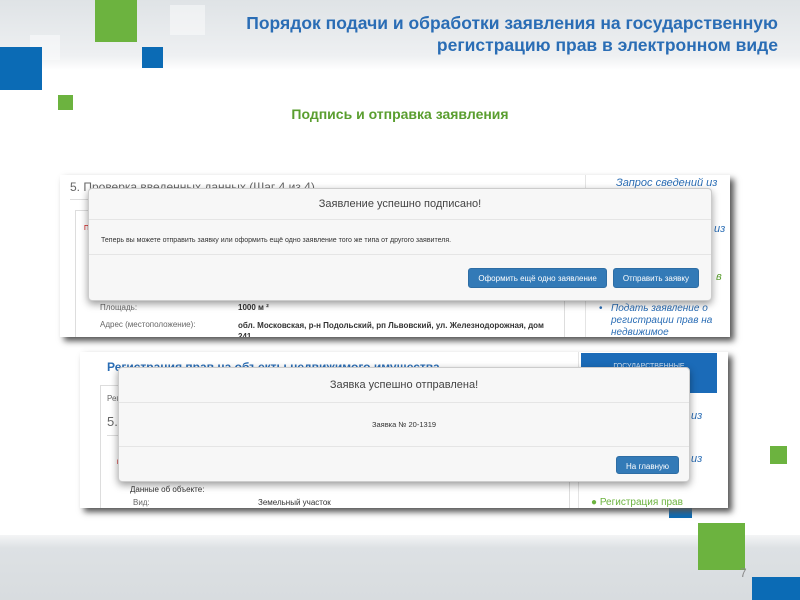 The height and width of the screenshot is (600, 800). What do you see at coordinates (294, 502) in the screenshot?
I see `type-value: Земельный участок` at bounding box center [294, 502].